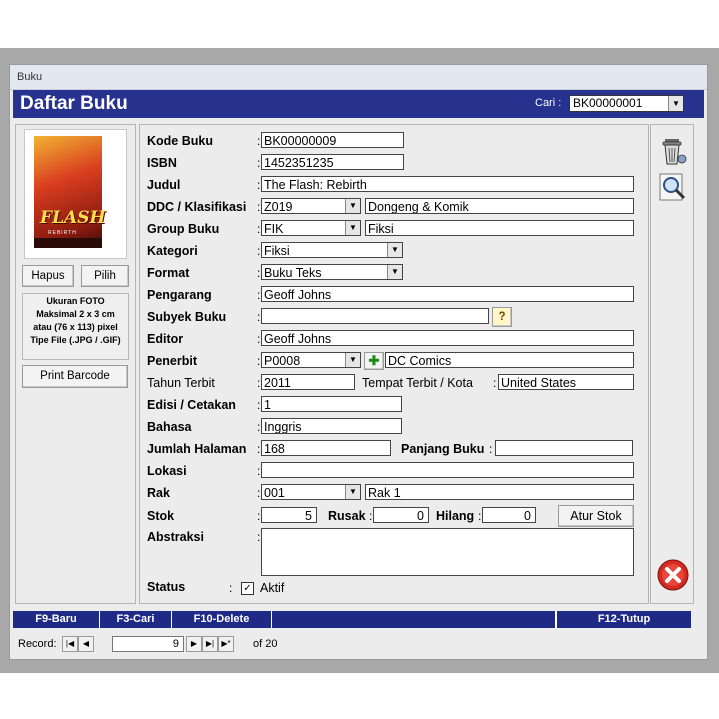  What do you see at coordinates (626, 103) in the screenshot?
I see `search-combobox: BK00000001 ▼` at bounding box center [626, 103].